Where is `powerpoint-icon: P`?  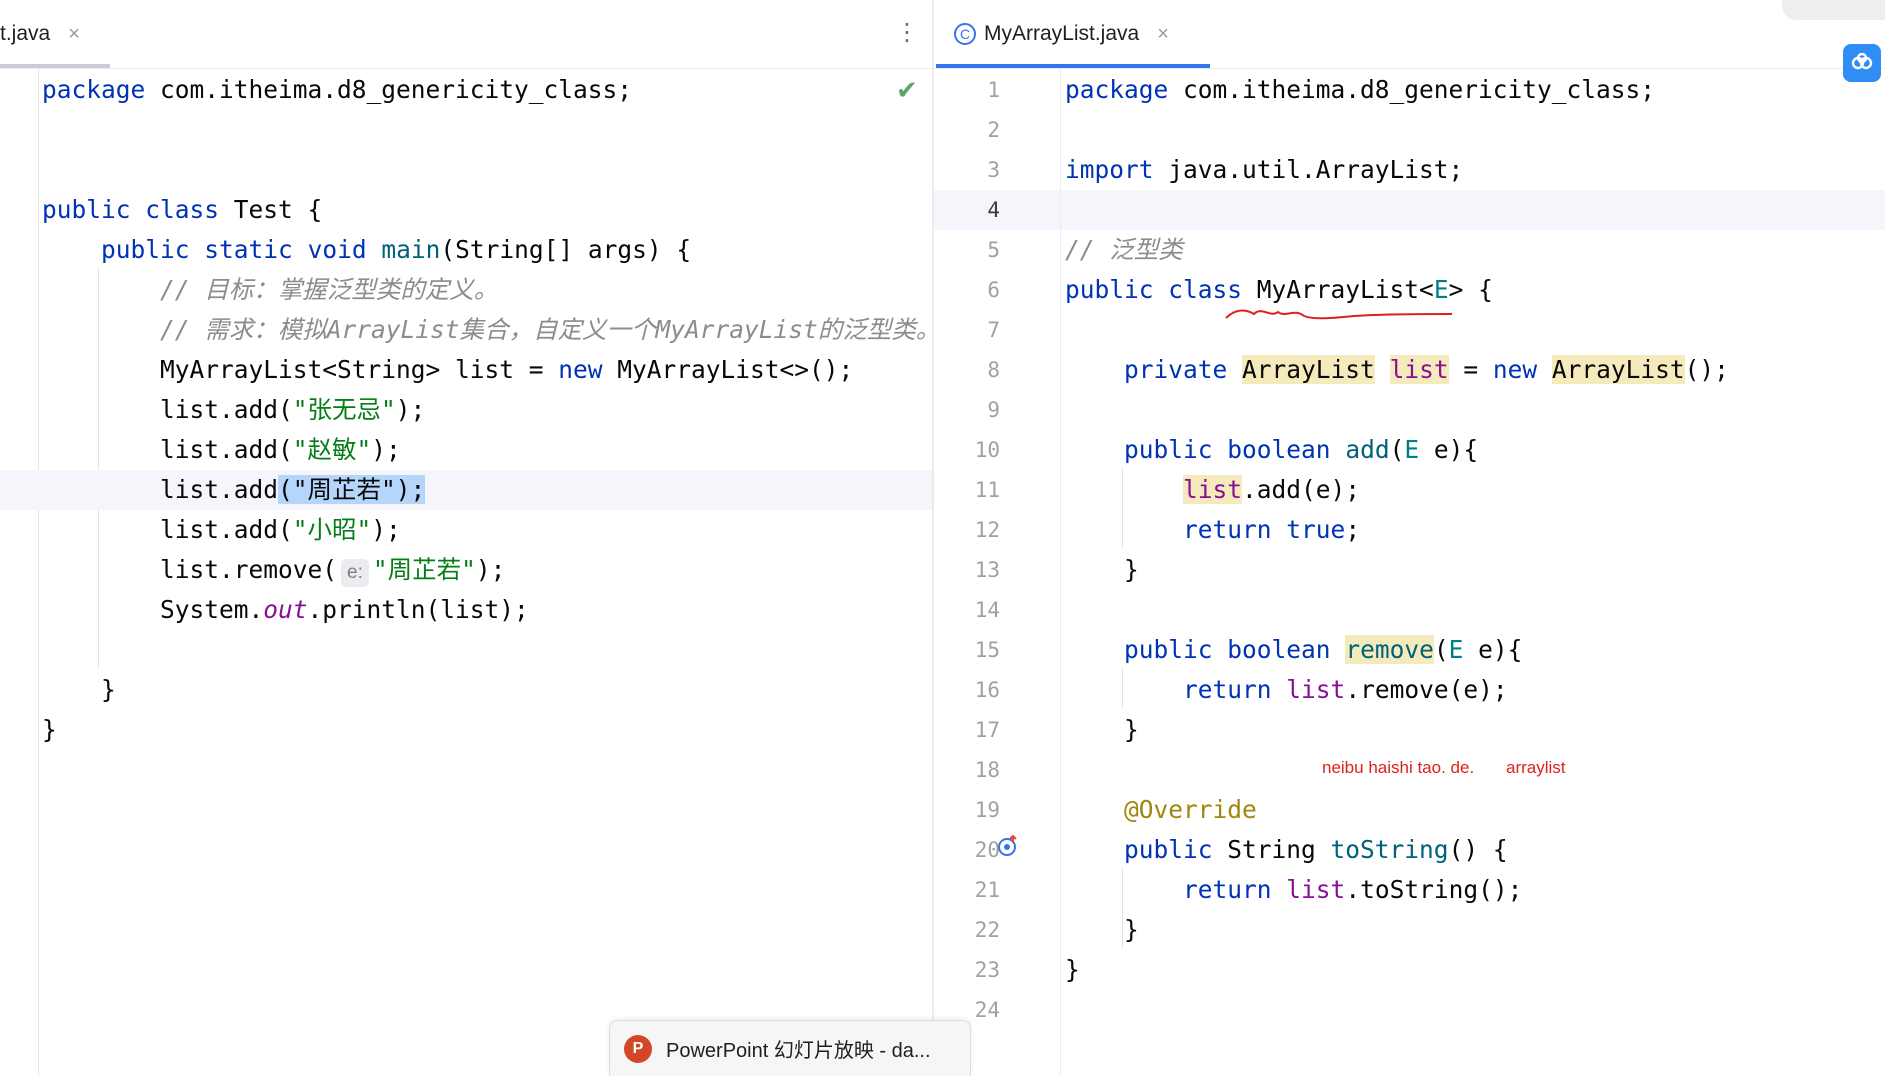
powerpoint-icon: P is located at coordinates (638, 1048).